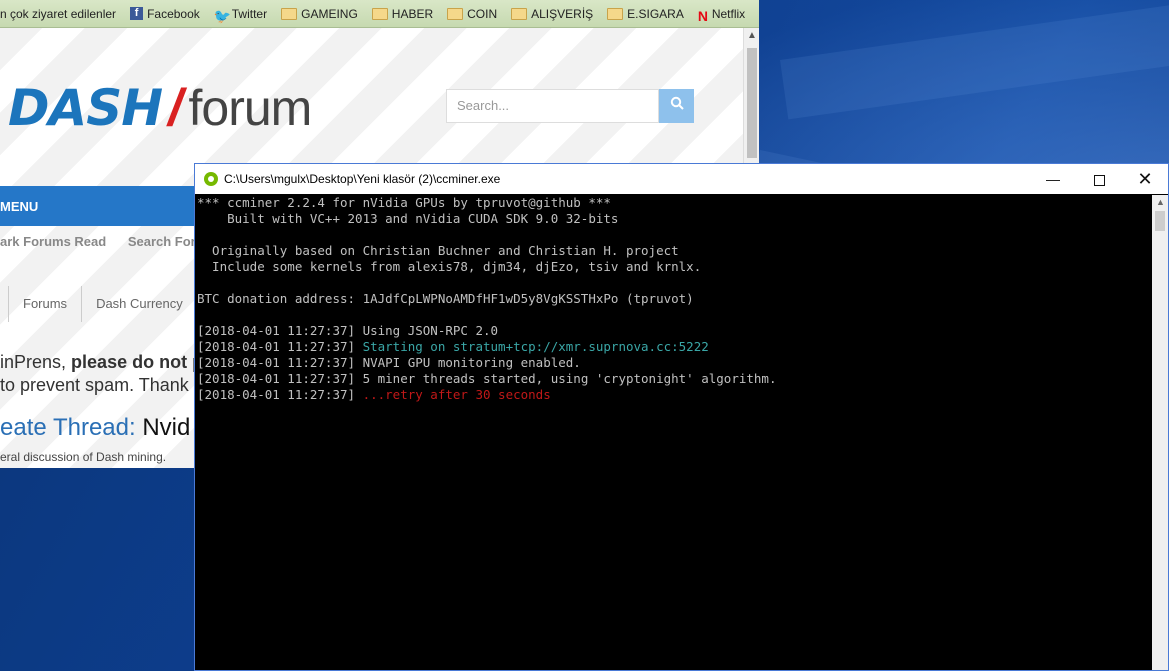 The image size is (1169, 671). I want to click on twitter-icon: 🐦, so click(222, 15).